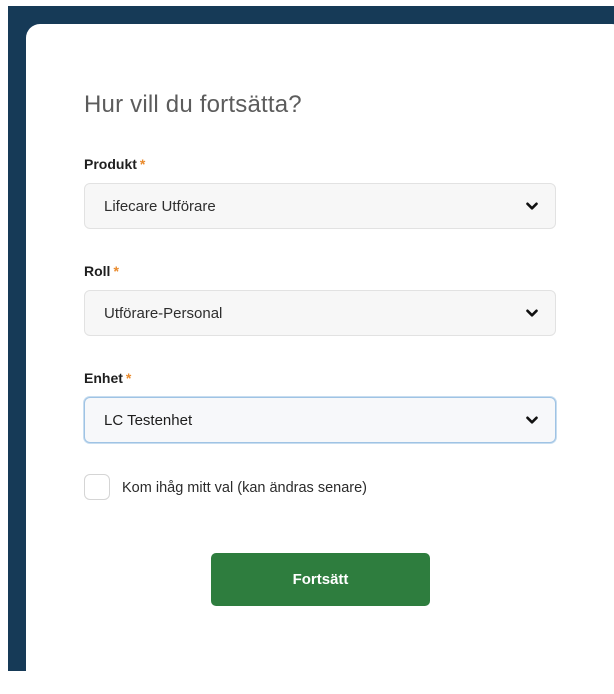 Image resolution: width=614 pixels, height=694 pixels. I want to click on role-select-value: Utförare-Personal, so click(163, 313).